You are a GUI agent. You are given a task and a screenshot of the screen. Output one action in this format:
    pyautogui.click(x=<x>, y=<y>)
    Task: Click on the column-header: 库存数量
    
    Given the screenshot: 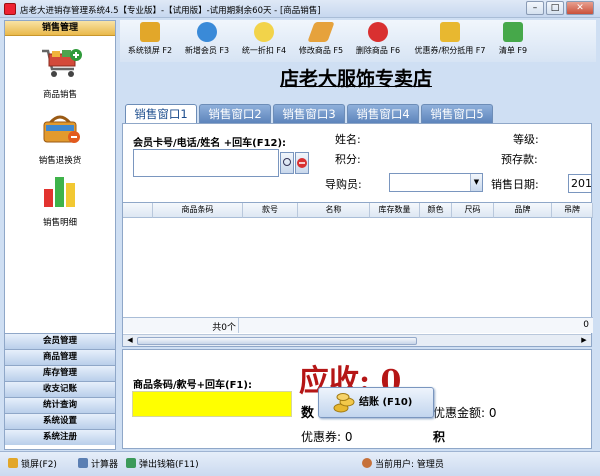 What is the action you would take?
    pyautogui.click(x=395, y=210)
    